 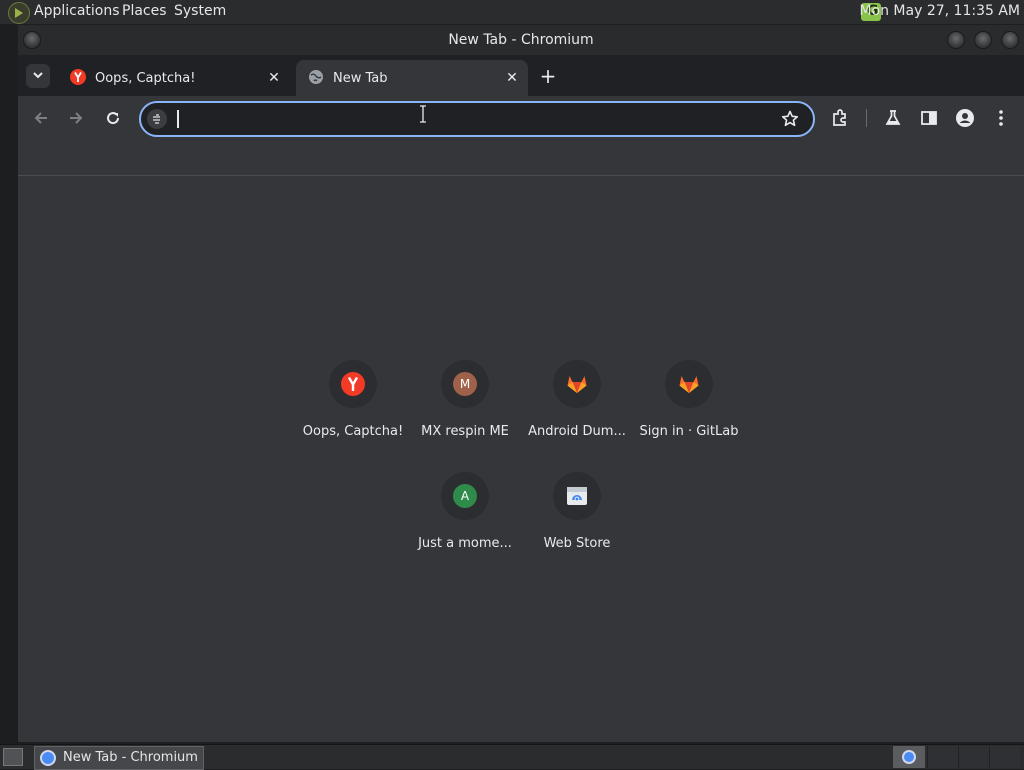 I want to click on globe-icon, so click(x=316, y=77).